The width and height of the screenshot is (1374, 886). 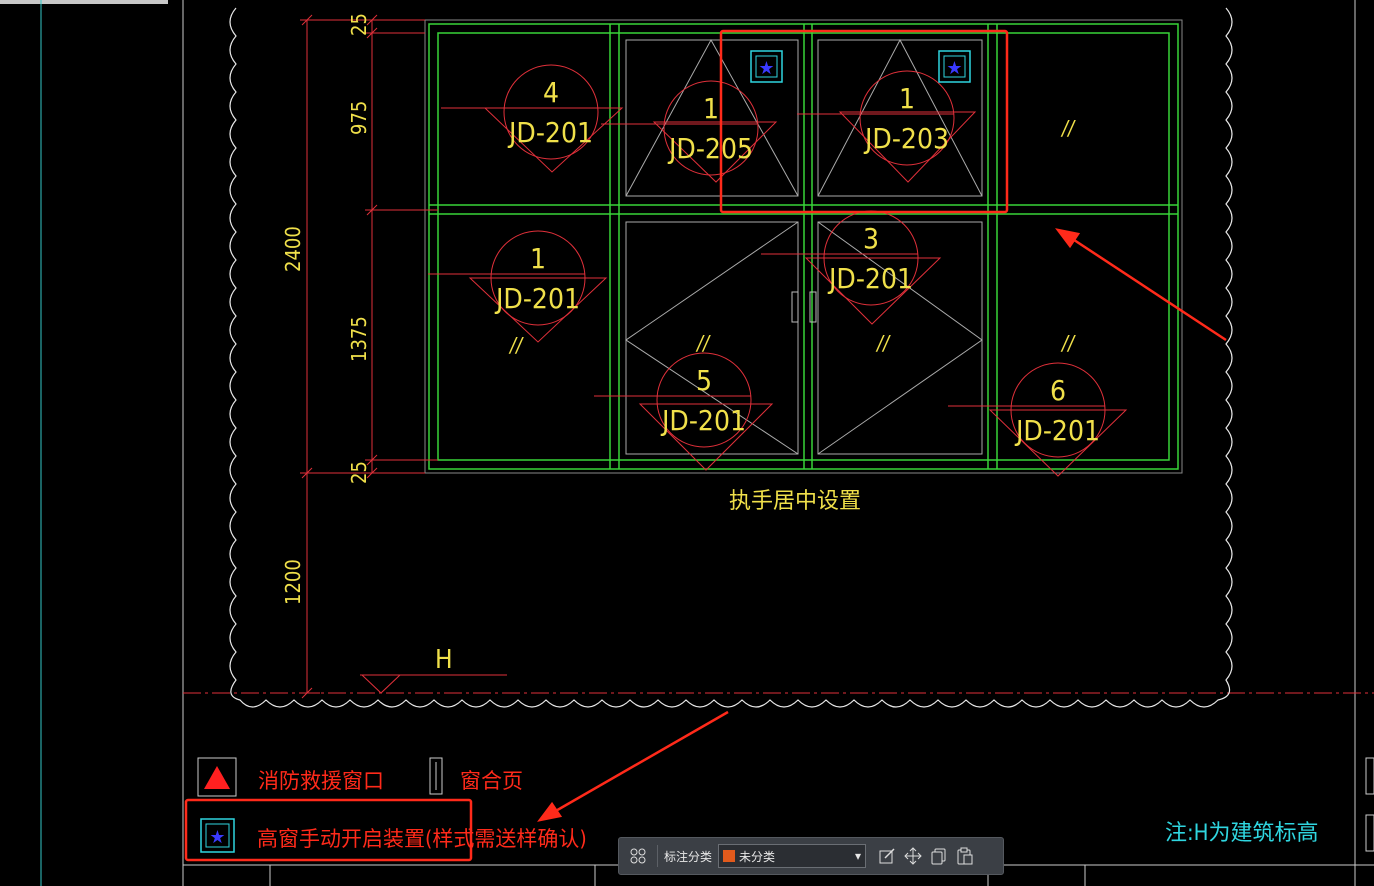 I want to click on dim-1200: 1200, so click(x=293, y=582).